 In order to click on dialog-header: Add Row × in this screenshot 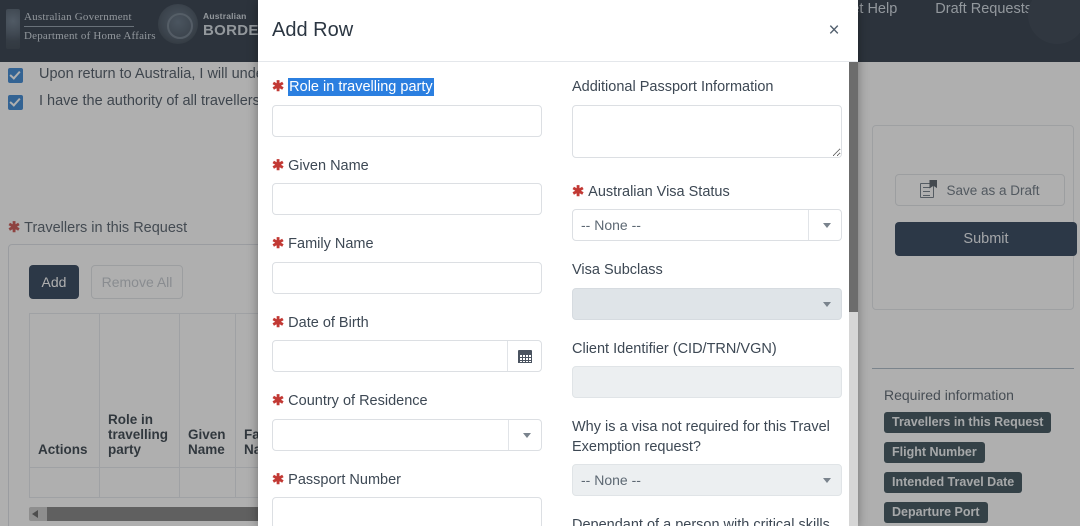, I will do `click(558, 31)`.